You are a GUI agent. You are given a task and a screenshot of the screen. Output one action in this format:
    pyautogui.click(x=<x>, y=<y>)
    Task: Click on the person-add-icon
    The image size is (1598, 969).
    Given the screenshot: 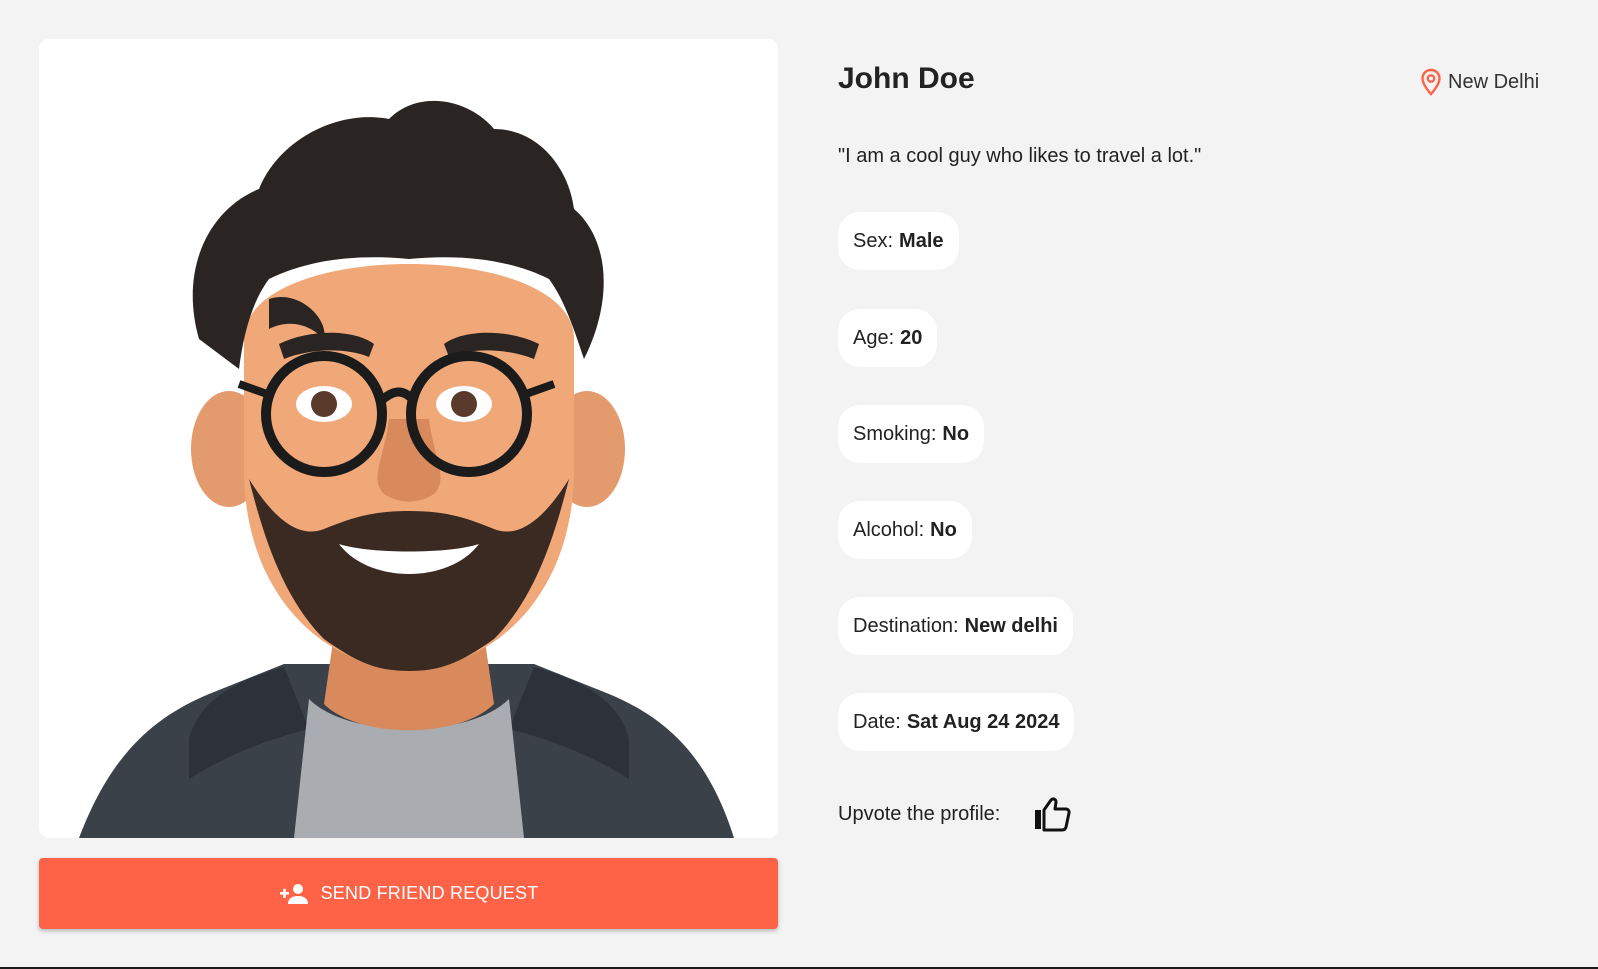 What is the action you would take?
    pyautogui.click(x=293, y=893)
    